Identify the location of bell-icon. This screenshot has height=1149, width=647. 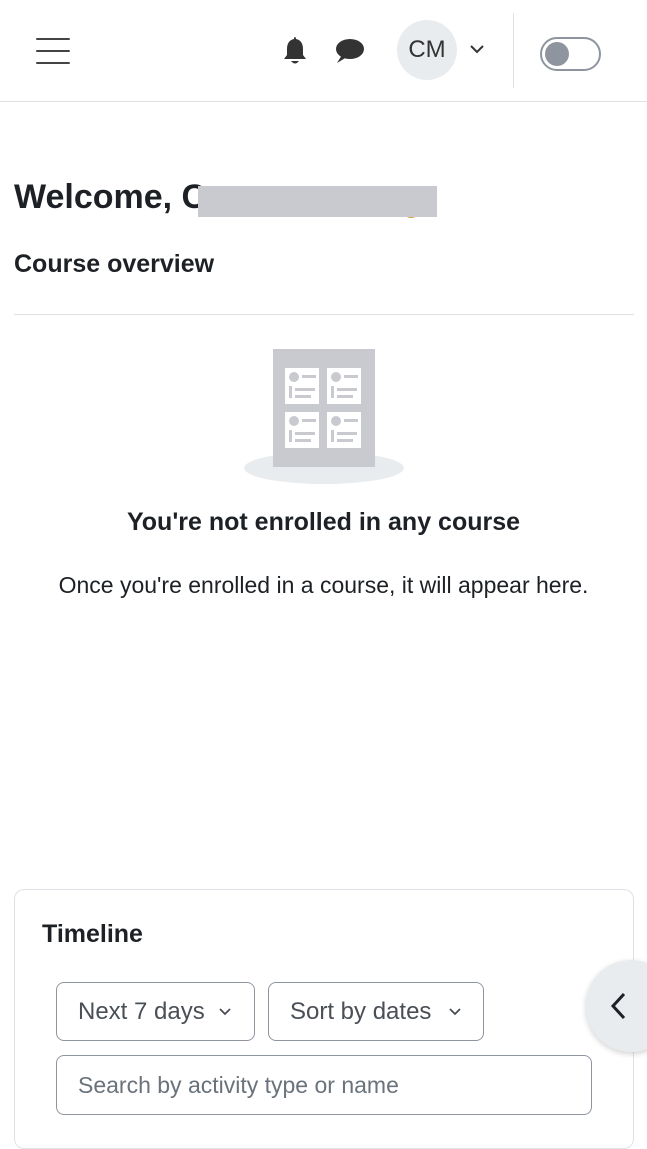
(295, 50).